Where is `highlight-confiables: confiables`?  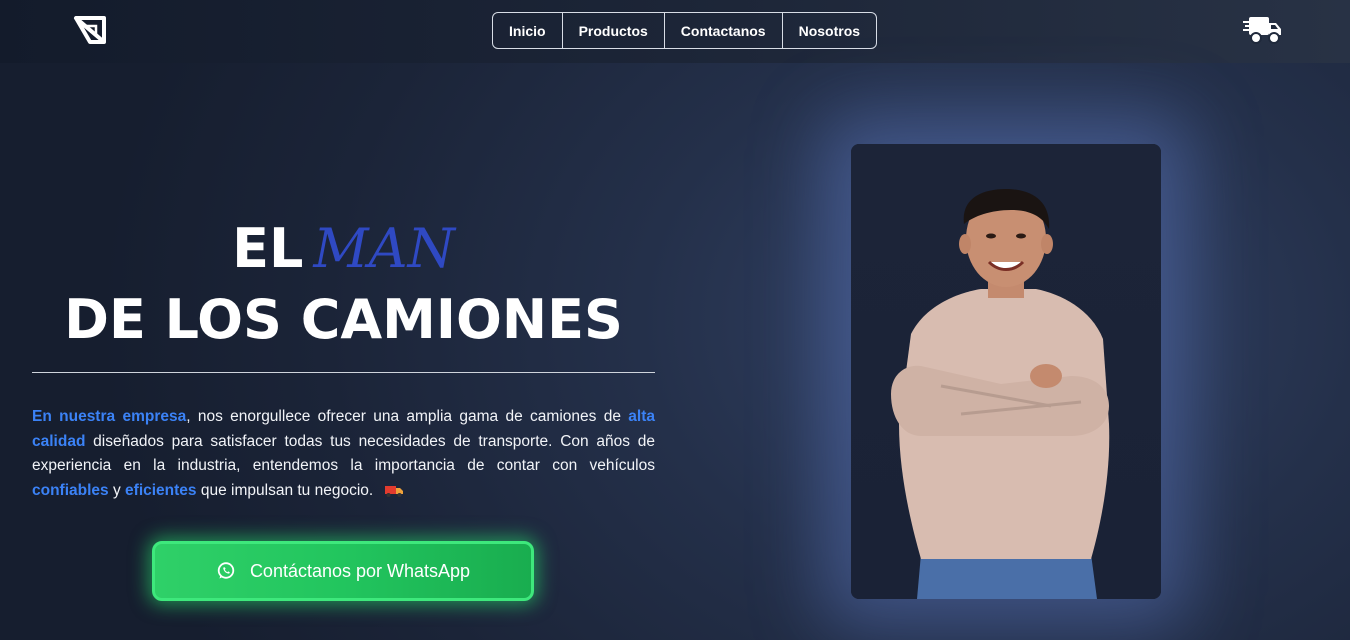 highlight-confiables: confiables is located at coordinates (70, 490).